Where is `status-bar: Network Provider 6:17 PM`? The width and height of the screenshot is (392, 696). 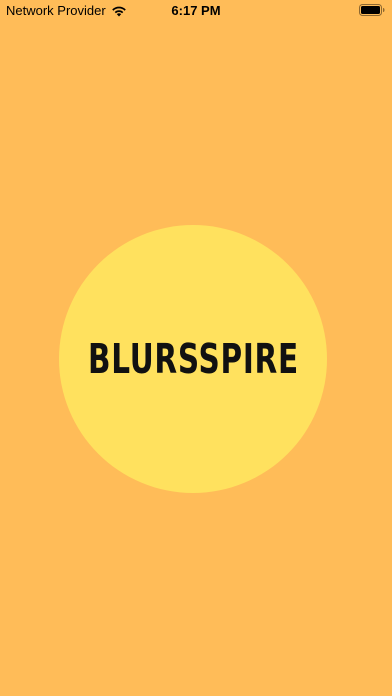 status-bar: Network Provider 6:17 PM is located at coordinates (196, 11).